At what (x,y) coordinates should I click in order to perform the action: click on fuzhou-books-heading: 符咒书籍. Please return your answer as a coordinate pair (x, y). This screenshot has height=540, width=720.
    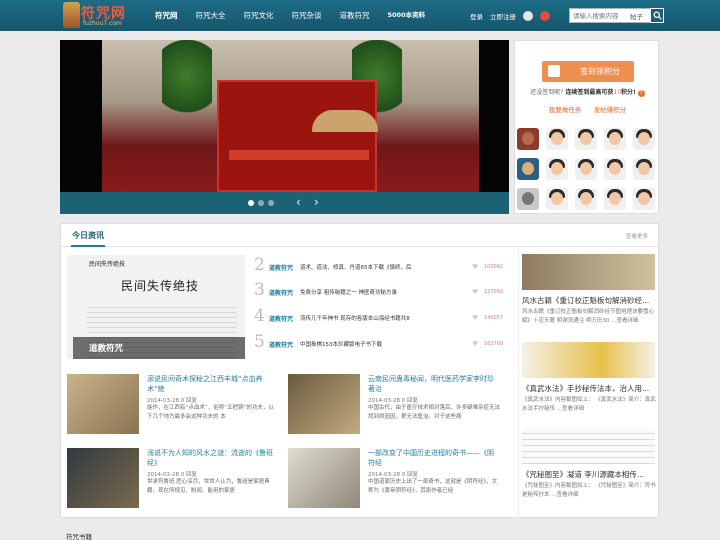
    Looking at the image, I should click on (79, 536).